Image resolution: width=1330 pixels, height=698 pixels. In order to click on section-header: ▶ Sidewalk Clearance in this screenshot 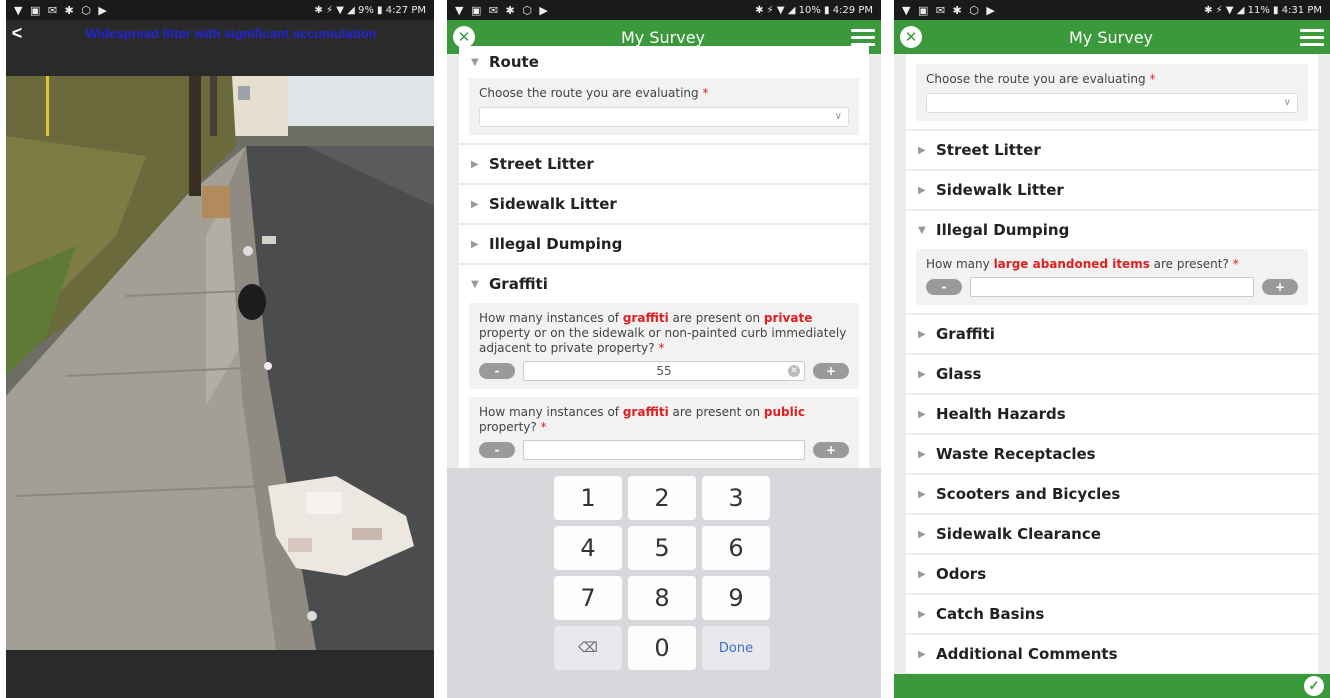, I will do `click(1112, 534)`.